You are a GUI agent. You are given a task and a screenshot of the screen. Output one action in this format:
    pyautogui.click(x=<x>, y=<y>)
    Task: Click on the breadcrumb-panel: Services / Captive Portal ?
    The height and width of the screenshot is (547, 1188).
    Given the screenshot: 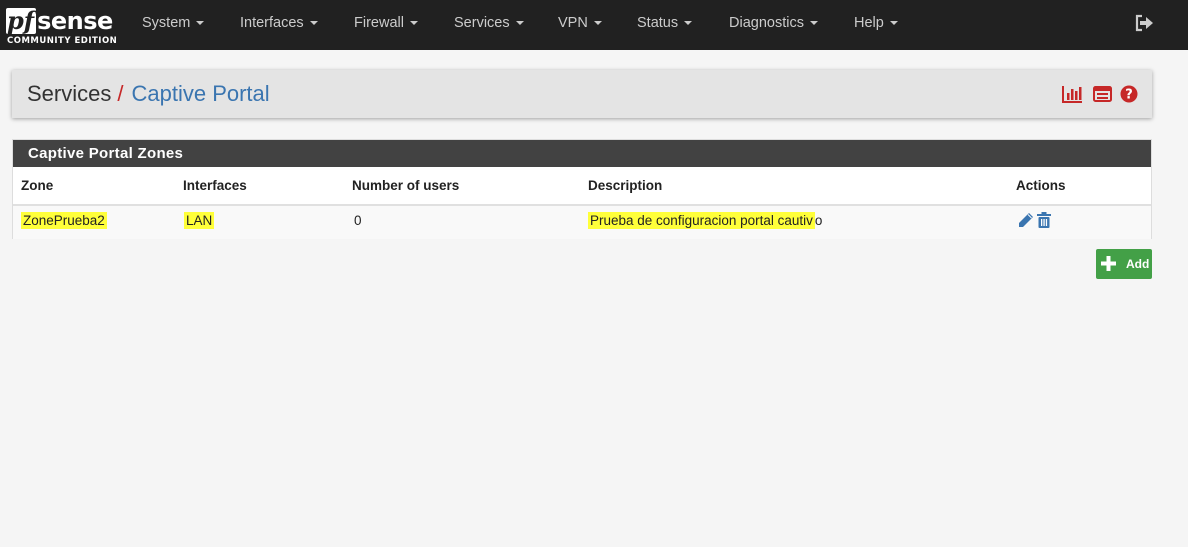 What is the action you would take?
    pyautogui.click(x=582, y=94)
    